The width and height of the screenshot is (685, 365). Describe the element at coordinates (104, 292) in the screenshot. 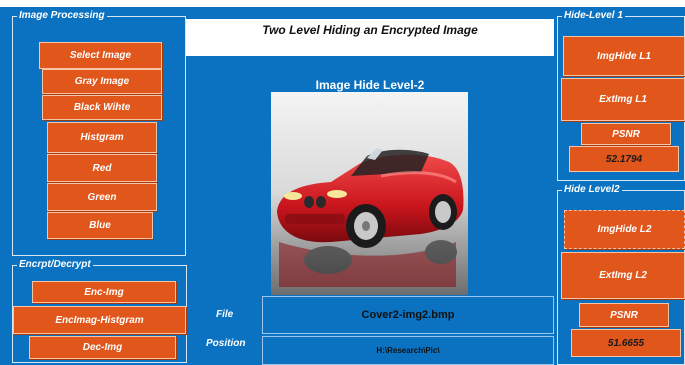

I see `enc-img-button: Enc-Img` at that location.